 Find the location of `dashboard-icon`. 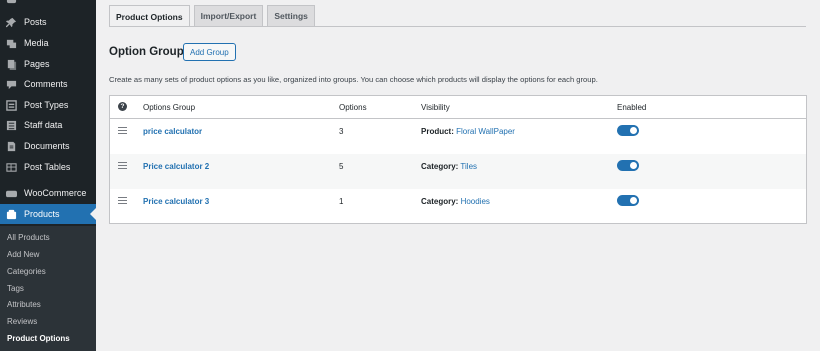

dashboard-icon is located at coordinates (11, 2).